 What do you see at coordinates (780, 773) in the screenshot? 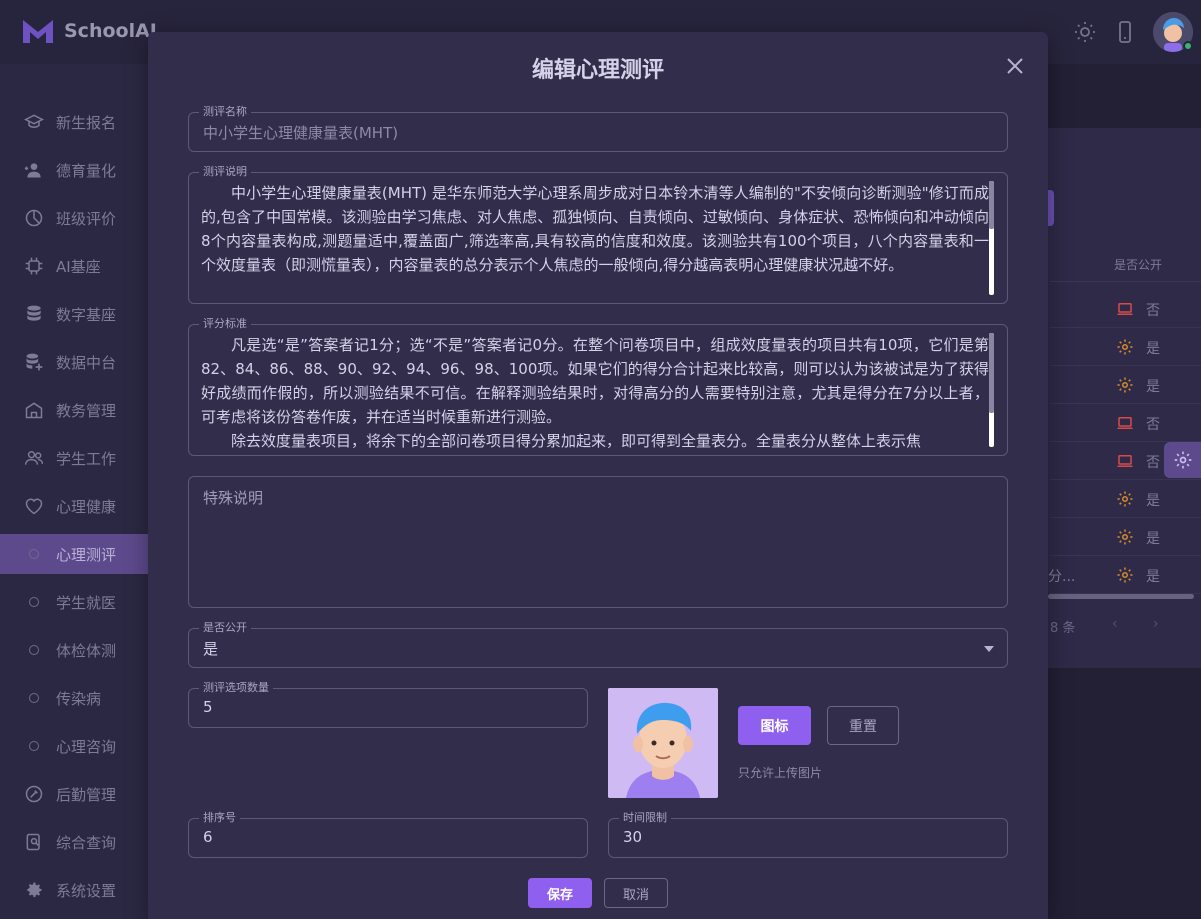
I see `upload-hint: 只允许上传图片` at bounding box center [780, 773].